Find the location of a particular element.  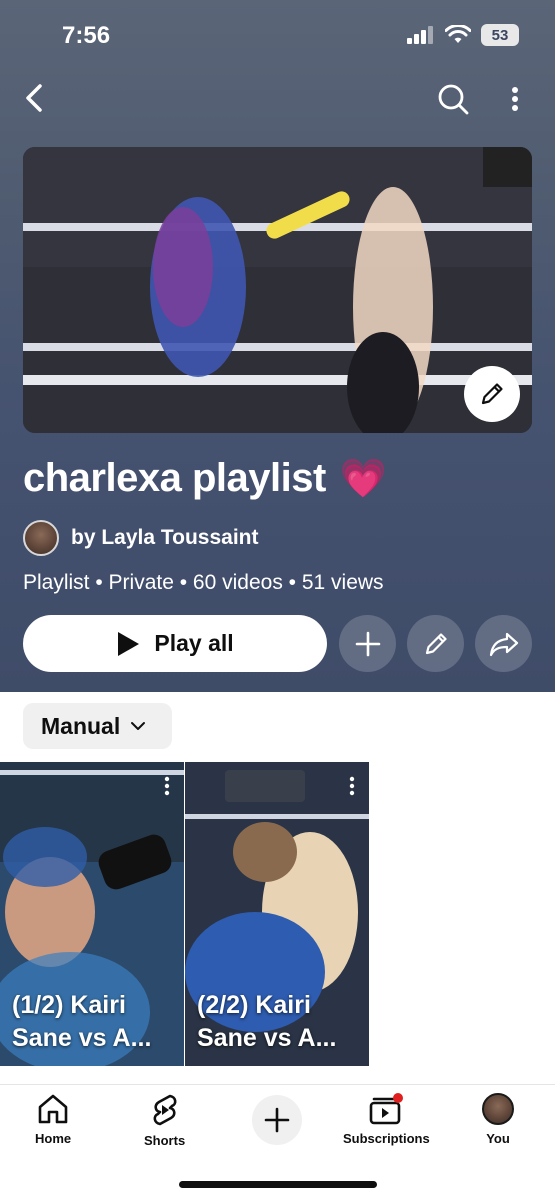

share-button is located at coordinates (503, 643).